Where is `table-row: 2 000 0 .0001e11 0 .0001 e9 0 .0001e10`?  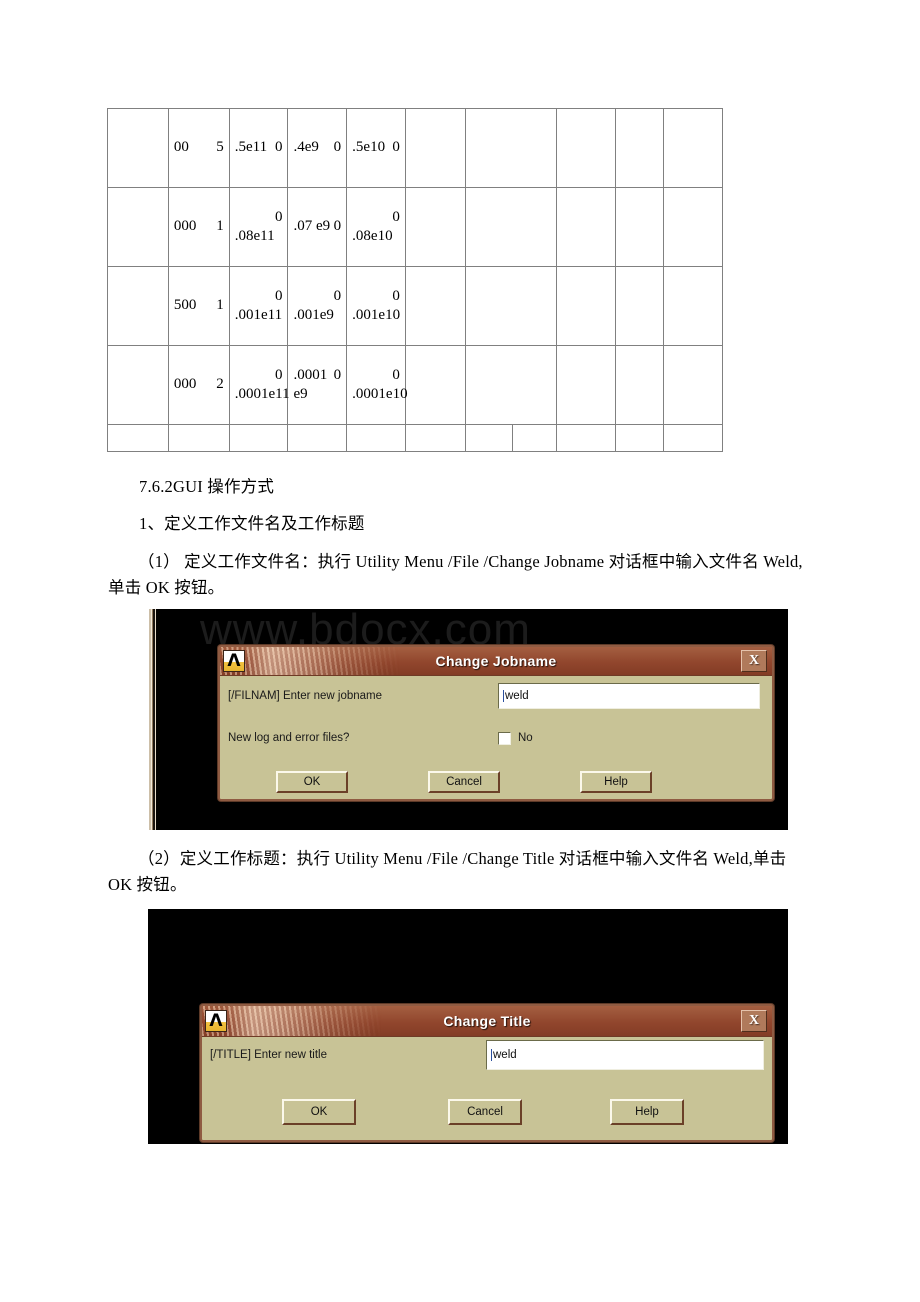 table-row: 2 000 0 .0001e11 0 .0001 e9 0 .0001e10 is located at coordinates (415, 385).